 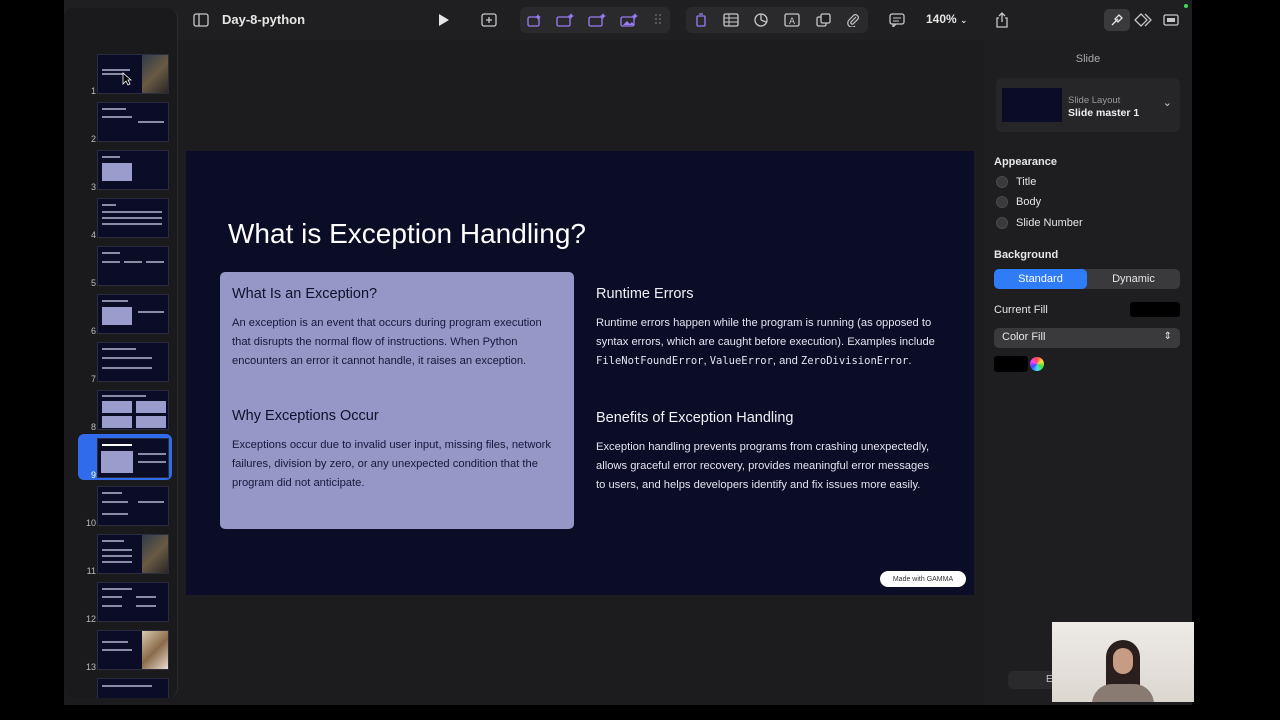 I want to click on slide-layout-picker: Slide Layout Slide master 1 ⌄, so click(x=1088, y=105).